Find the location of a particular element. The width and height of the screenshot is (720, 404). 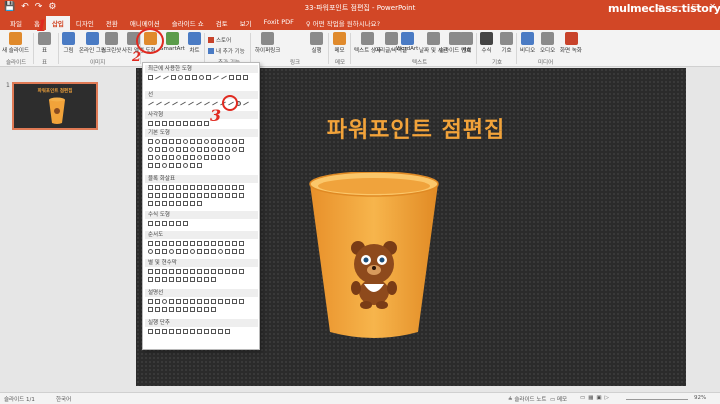

pi-icon is located at coordinates (486, 38).